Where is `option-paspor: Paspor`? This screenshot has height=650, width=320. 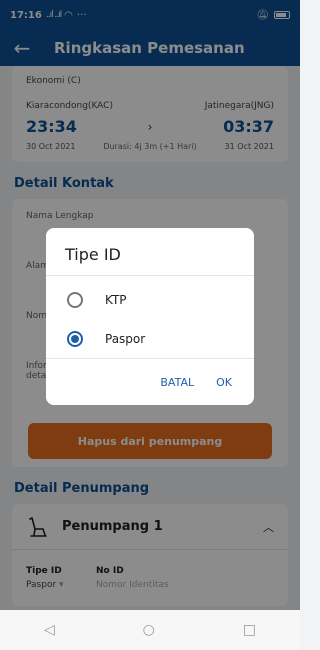
option-paspor: Paspor is located at coordinates (150, 338).